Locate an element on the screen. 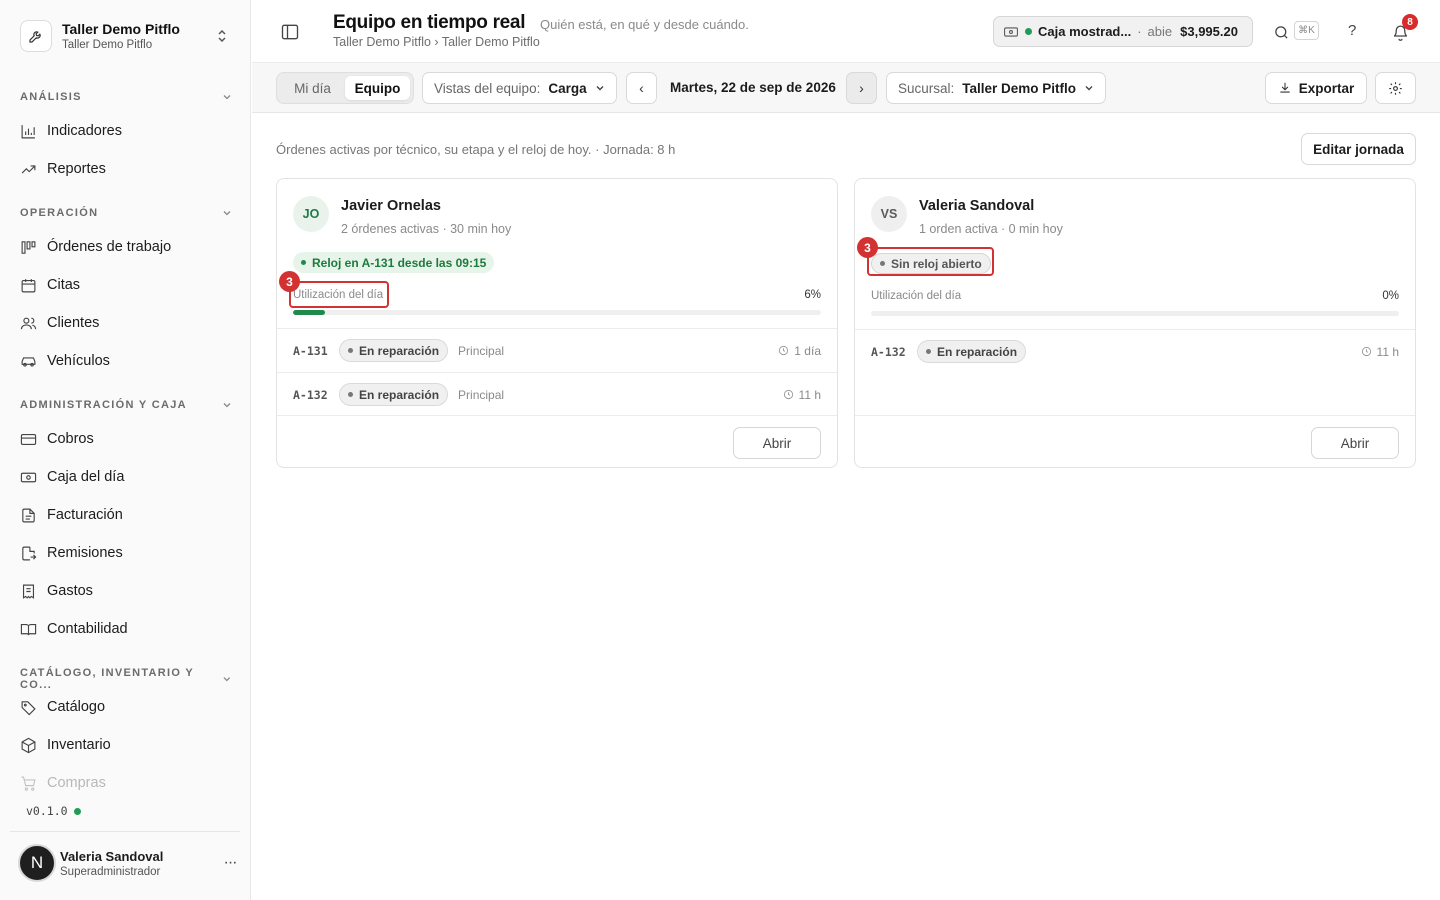  order-time: 11 h is located at coordinates (1380, 352).